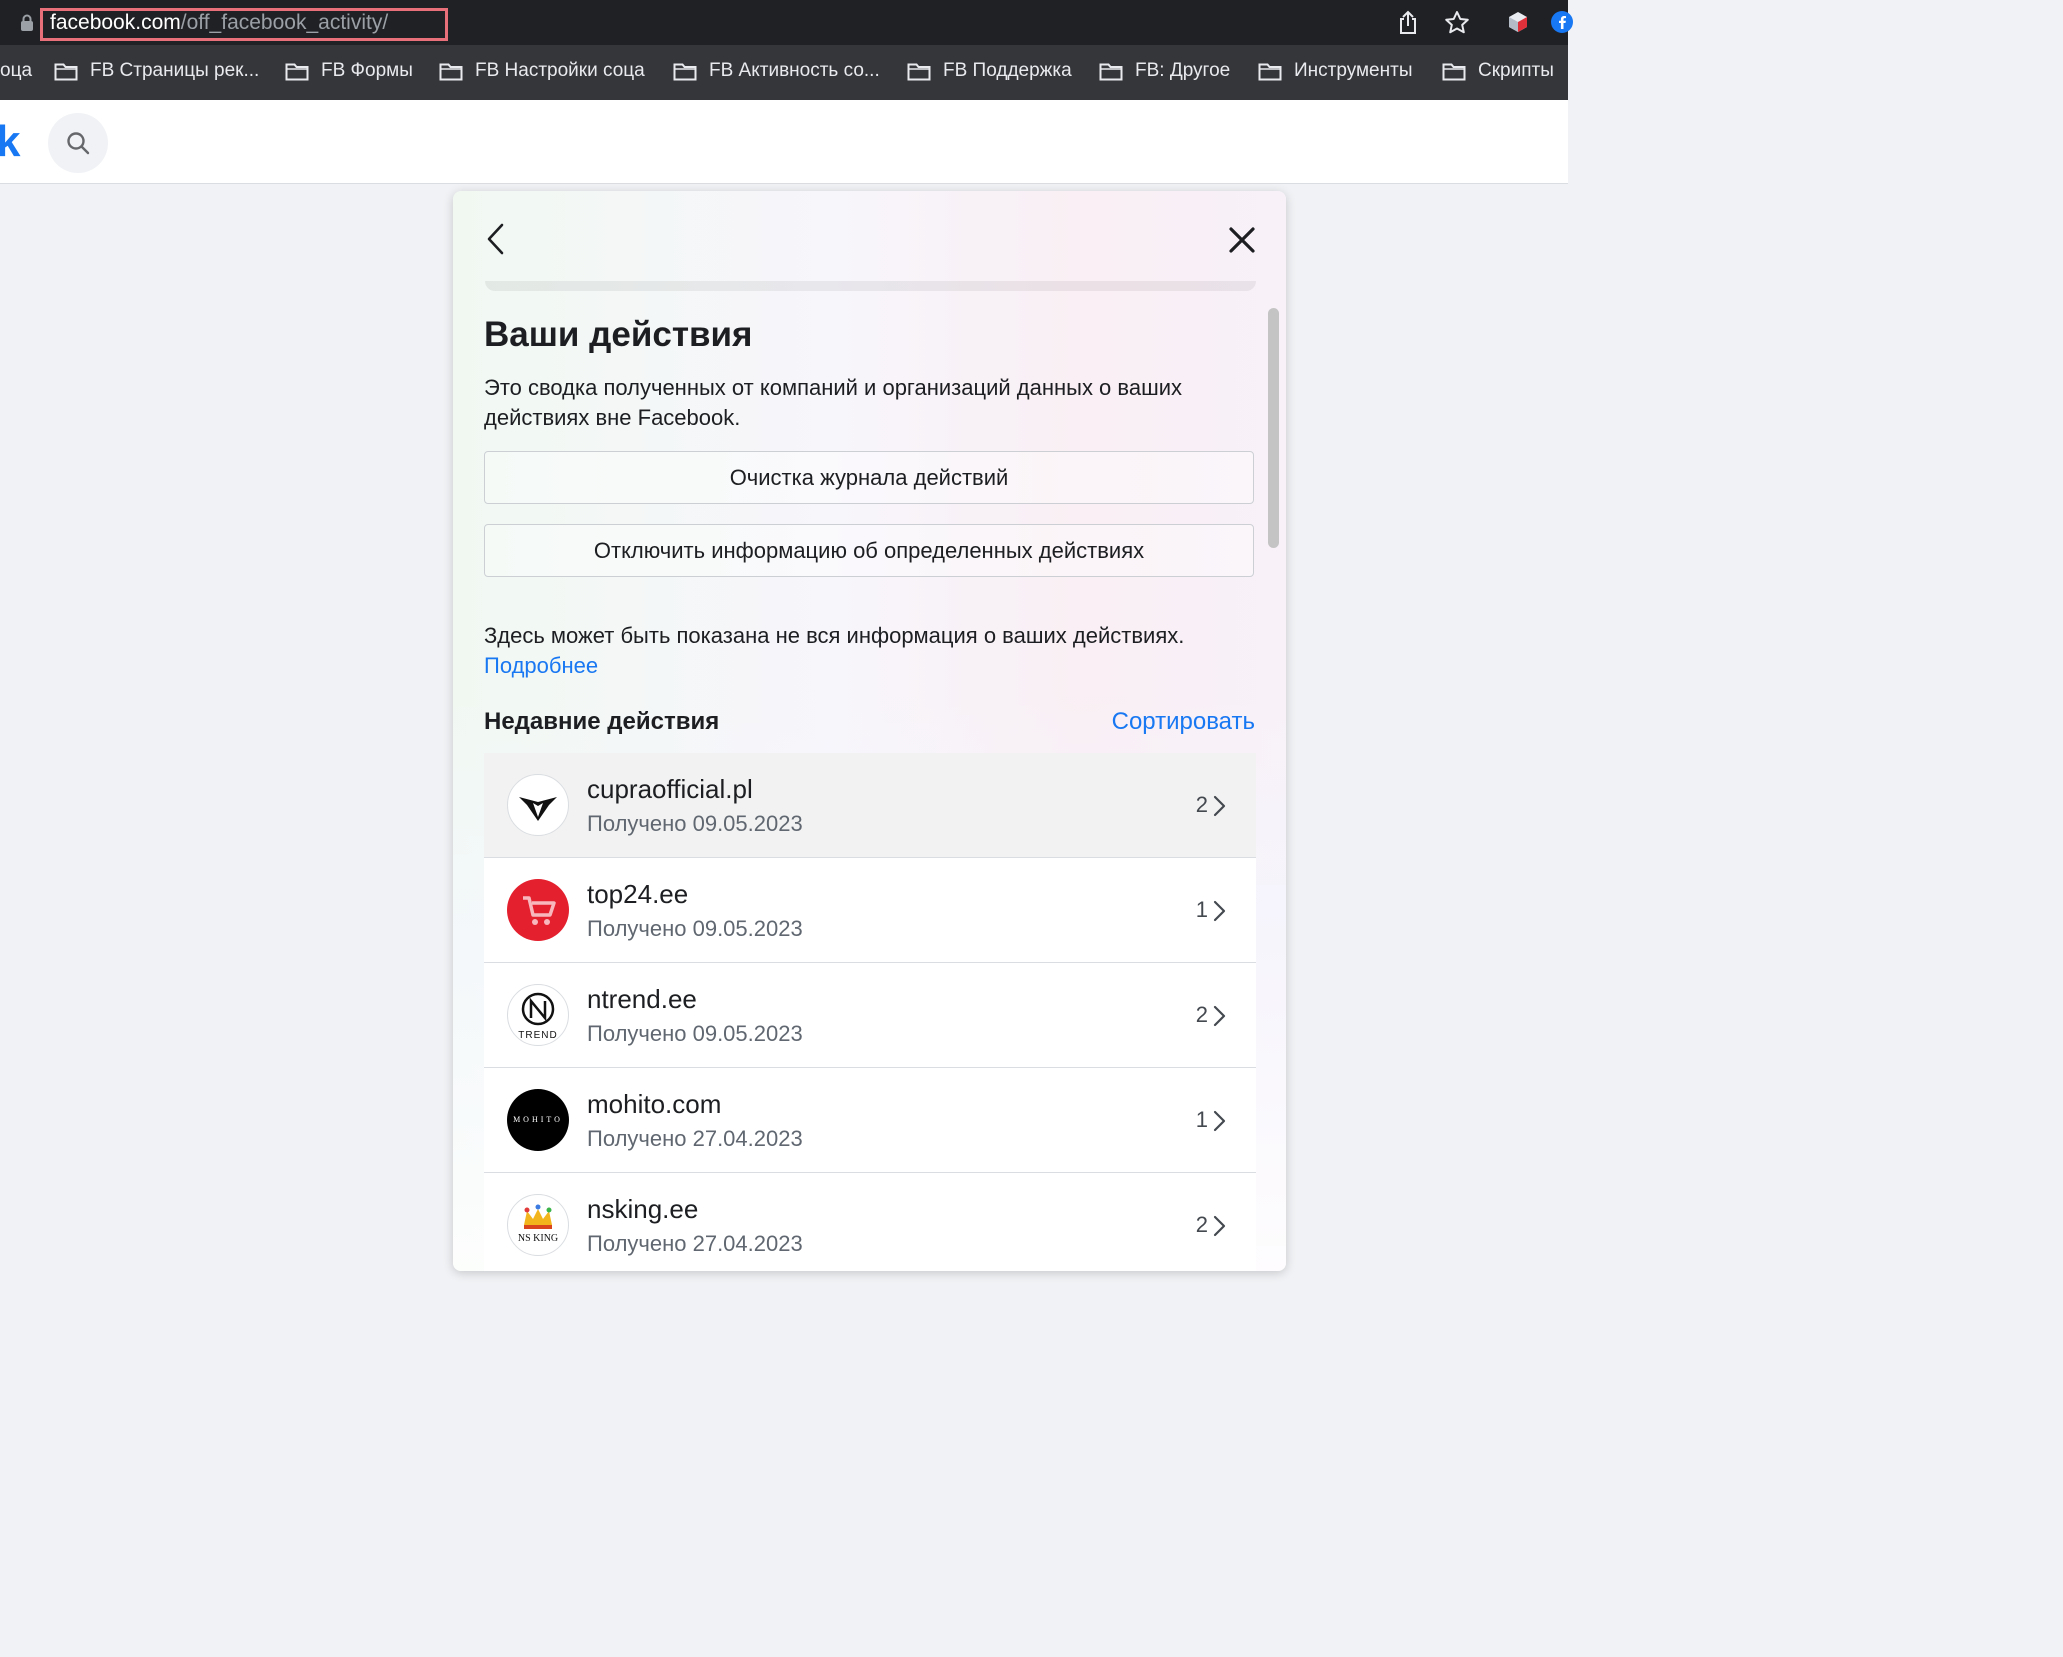 The image size is (2063, 1657). I want to click on learn-more-link: Подробнее, so click(541, 665).